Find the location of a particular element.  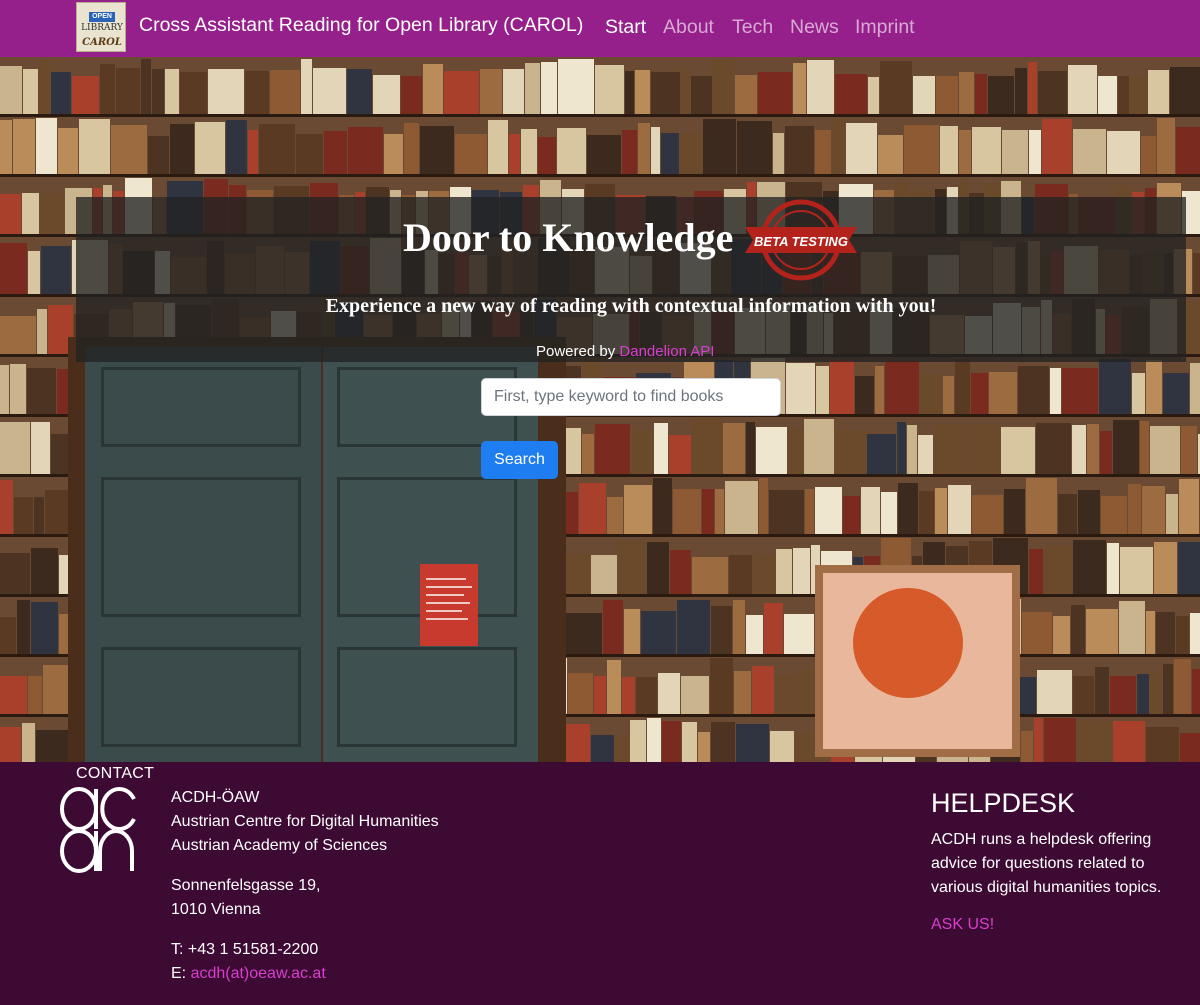

org-parent: Austrian Academy of Sciences is located at coordinates (279, 845).